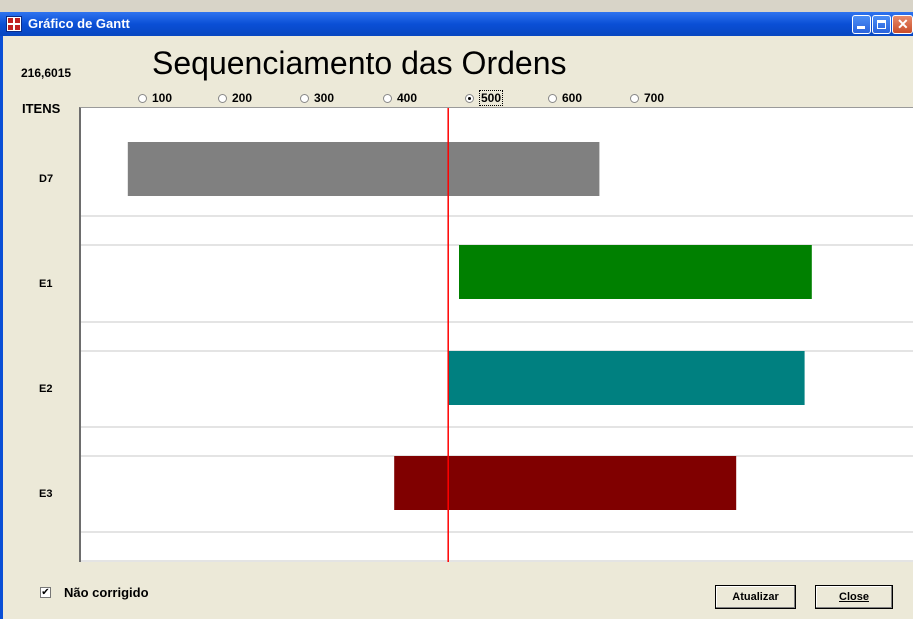 The width and height of the screenshot is (913, 619). What do you see at coordinates (654, 98) in the screenshot?
I see `scale-option-label: 700` at bounding box center [654, 98].